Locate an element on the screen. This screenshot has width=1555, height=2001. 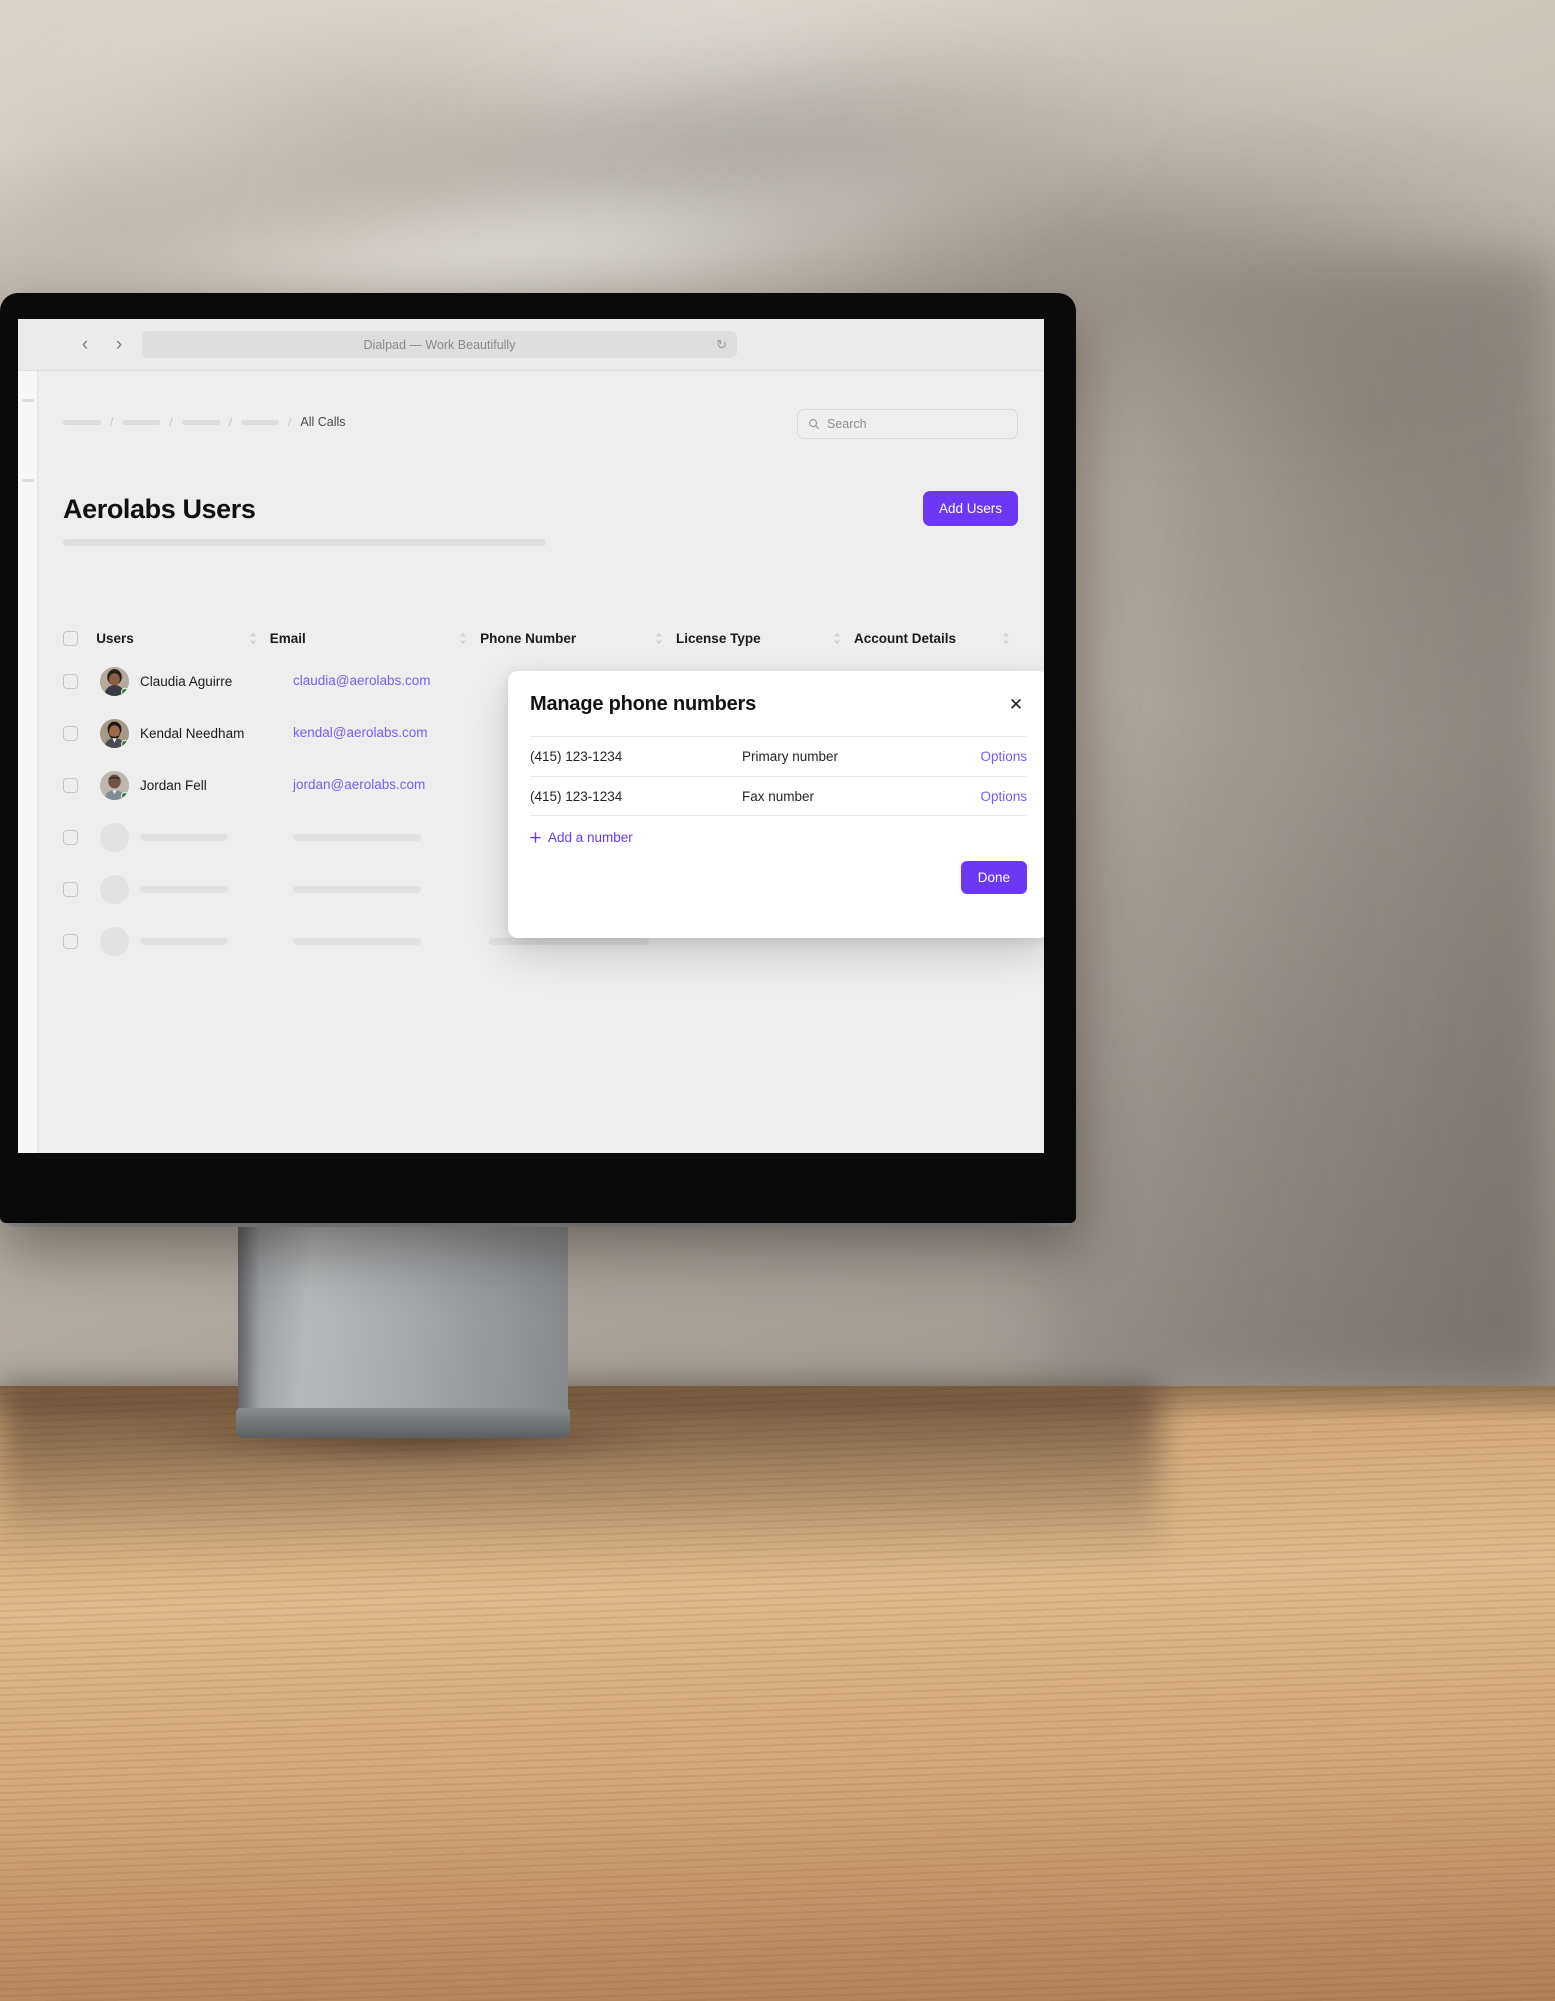
address-bar: Dialpad — Work Beautifully ↻ is located at coordinates (439, 344).